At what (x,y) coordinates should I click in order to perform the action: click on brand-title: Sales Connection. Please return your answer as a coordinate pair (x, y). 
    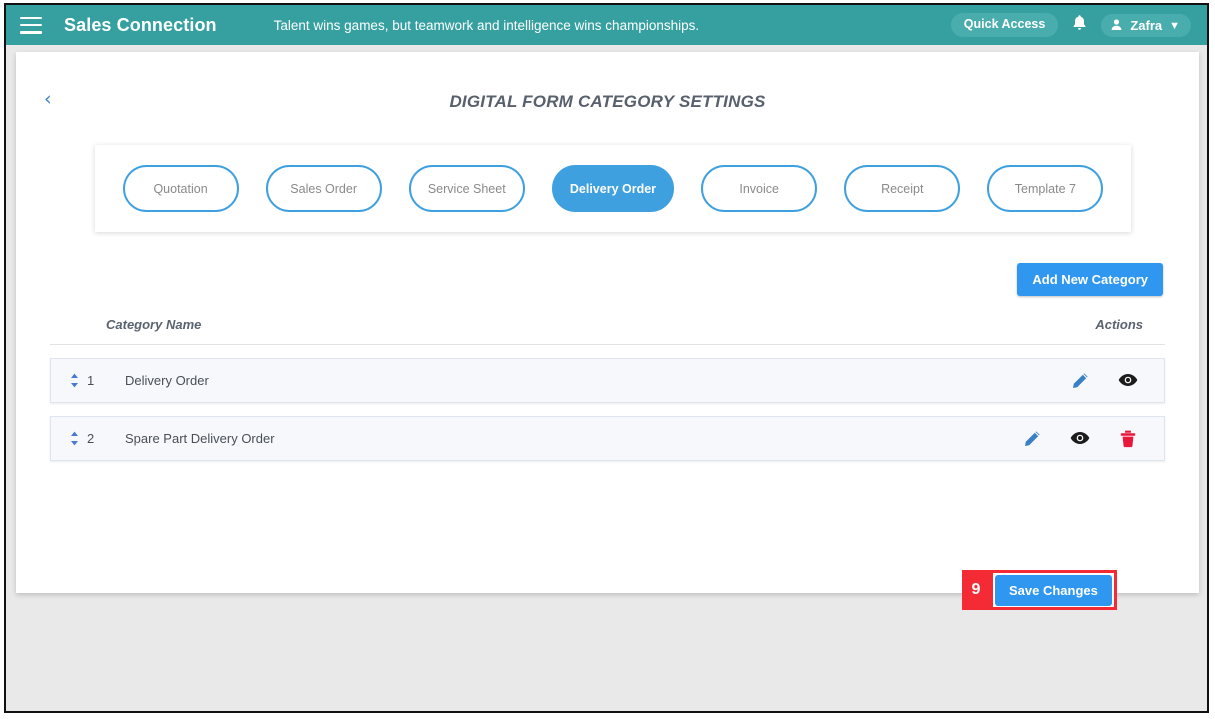
    Looking at the image, I should click on (140, 24).